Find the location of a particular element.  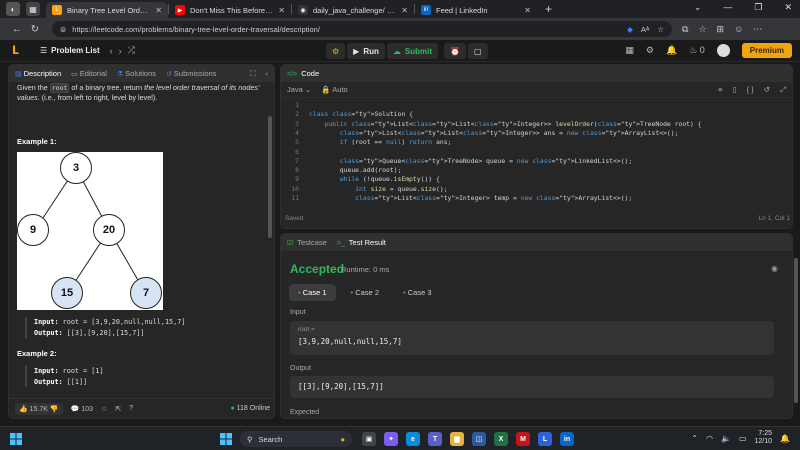

like-button: 👍 15.7K 👎 is located at coordinates (39, 408).